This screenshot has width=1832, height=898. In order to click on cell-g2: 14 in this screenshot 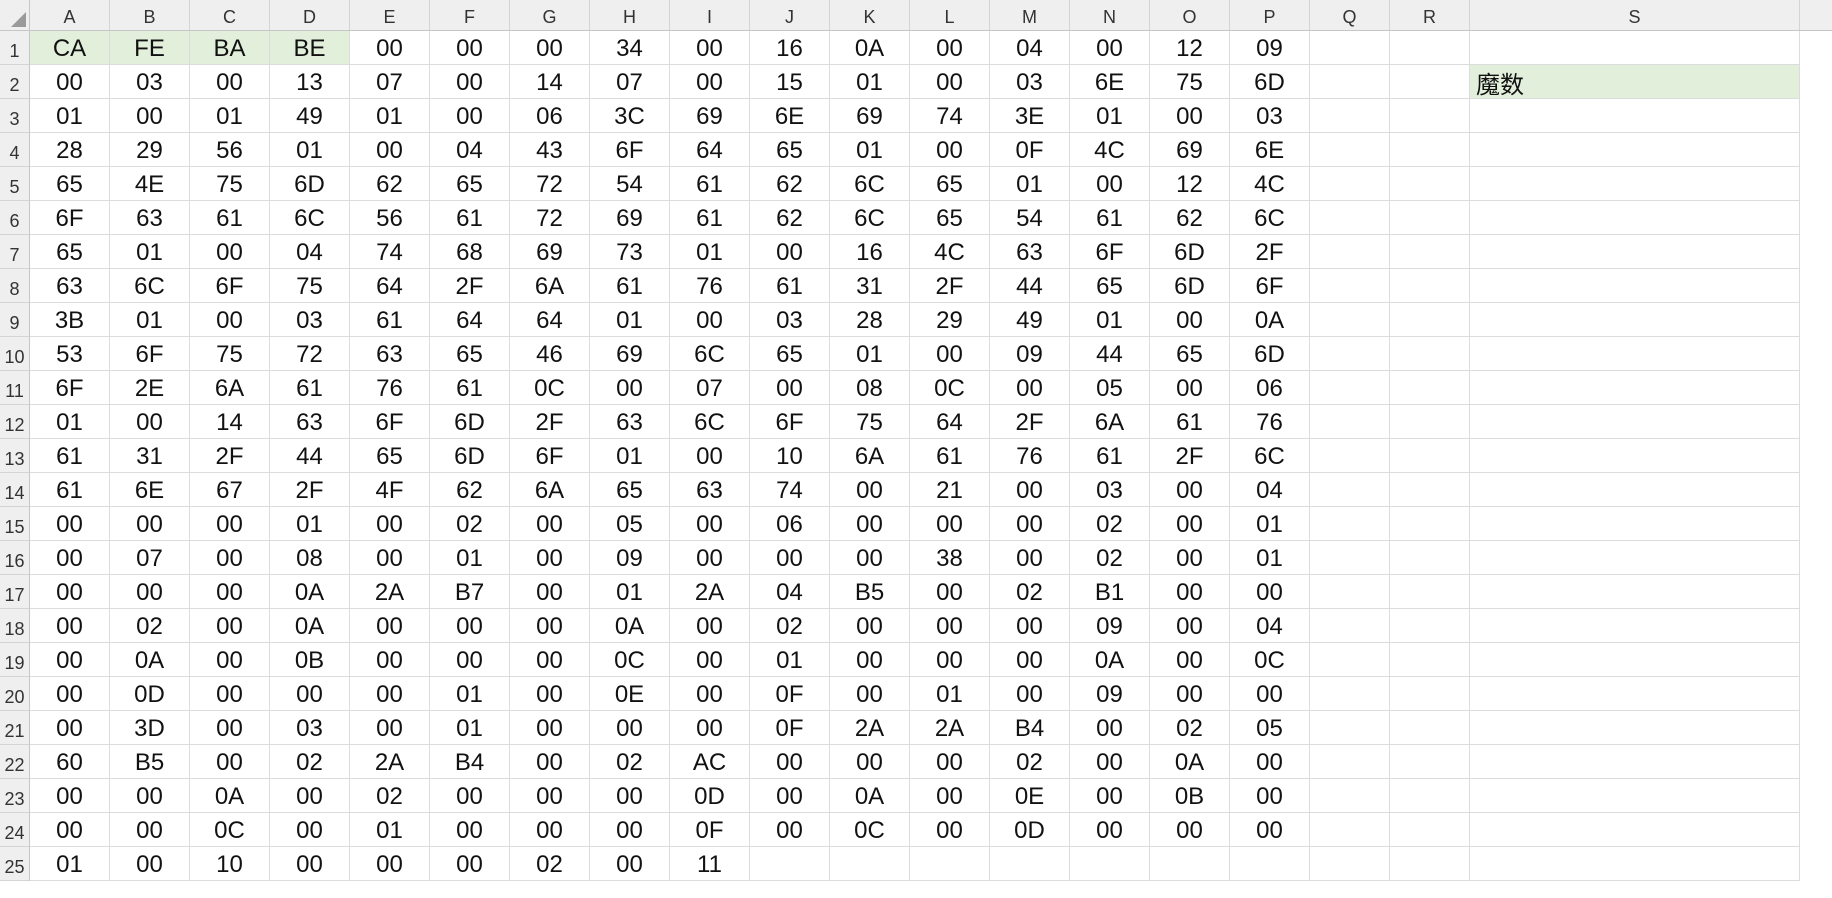, I will do `click(550, 82)`.